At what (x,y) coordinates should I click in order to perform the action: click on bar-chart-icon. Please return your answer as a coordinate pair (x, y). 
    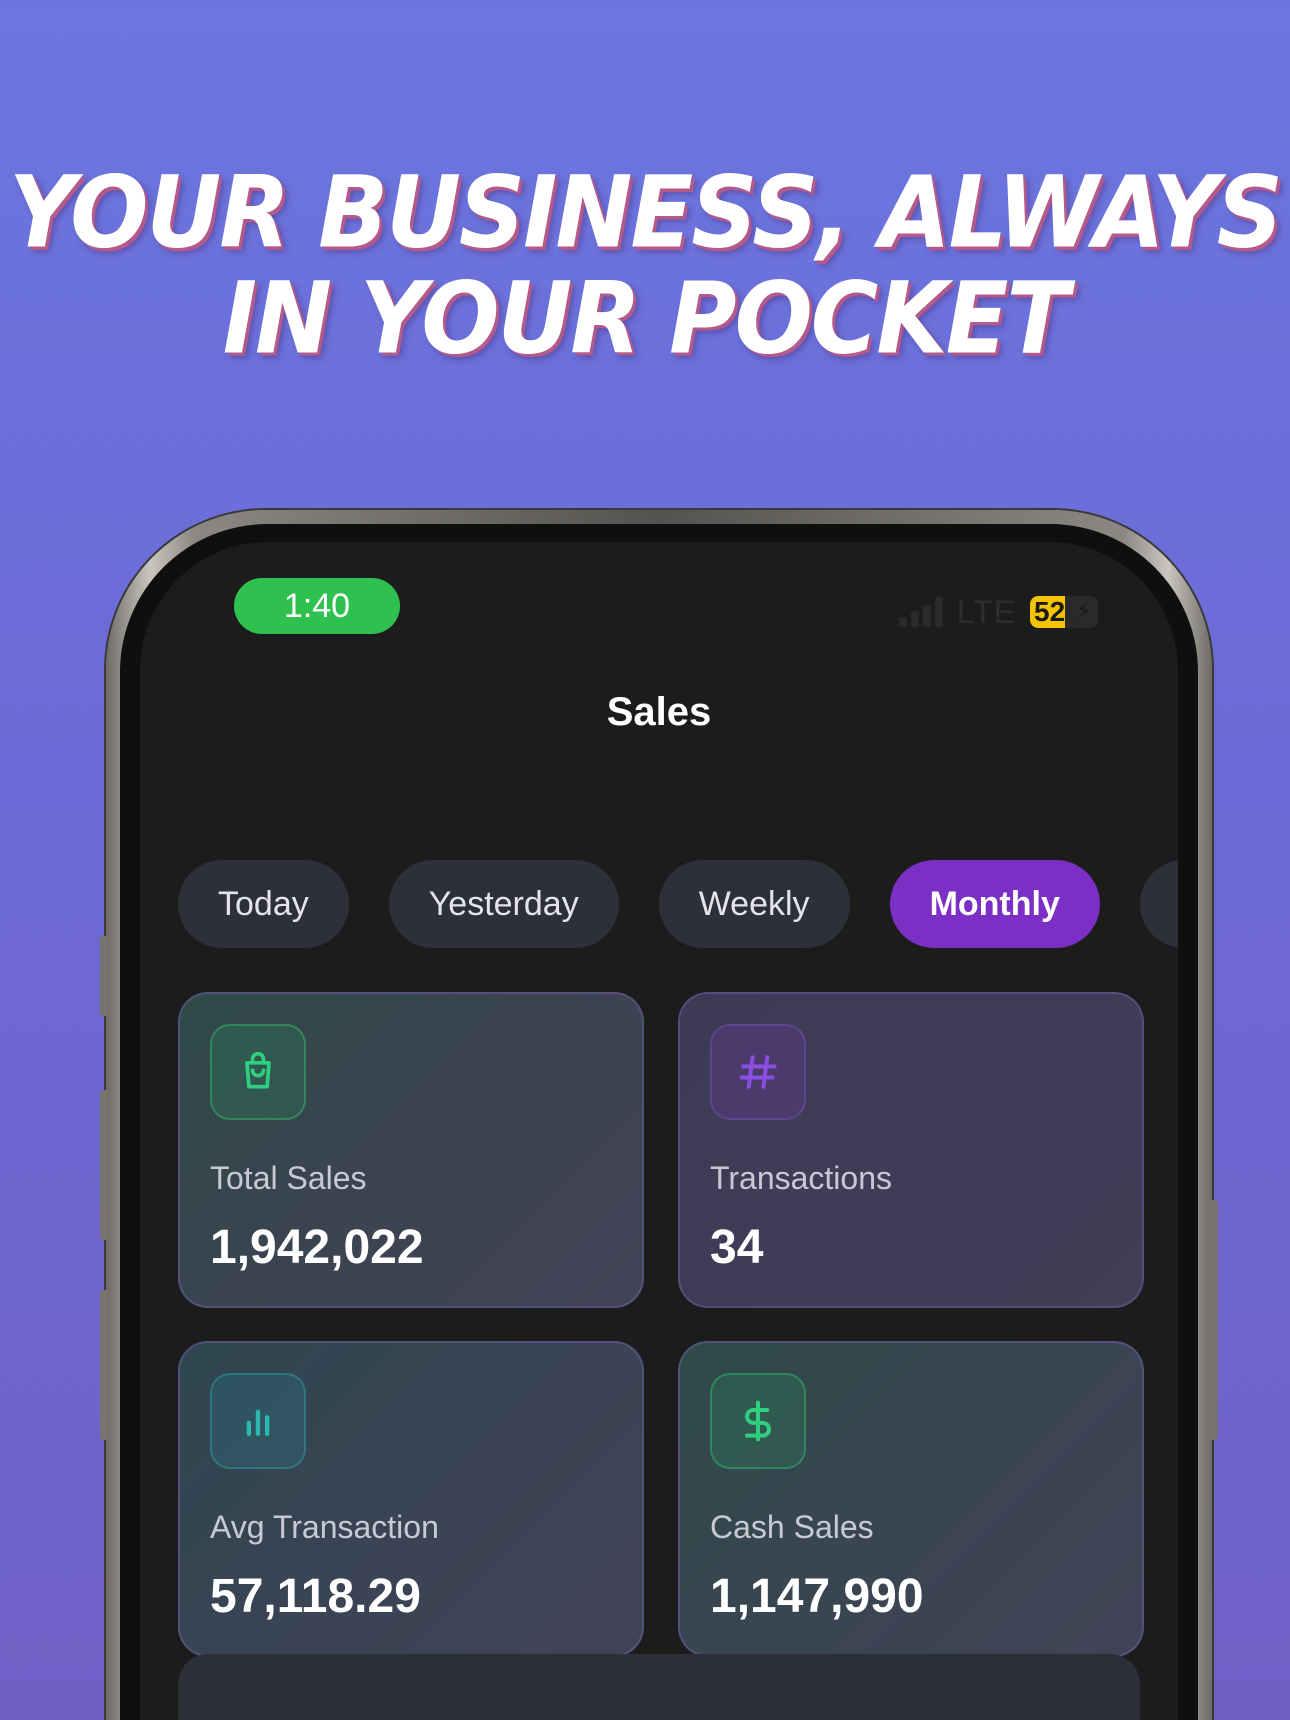
    Looking at the image, I should click on (258, 1421).